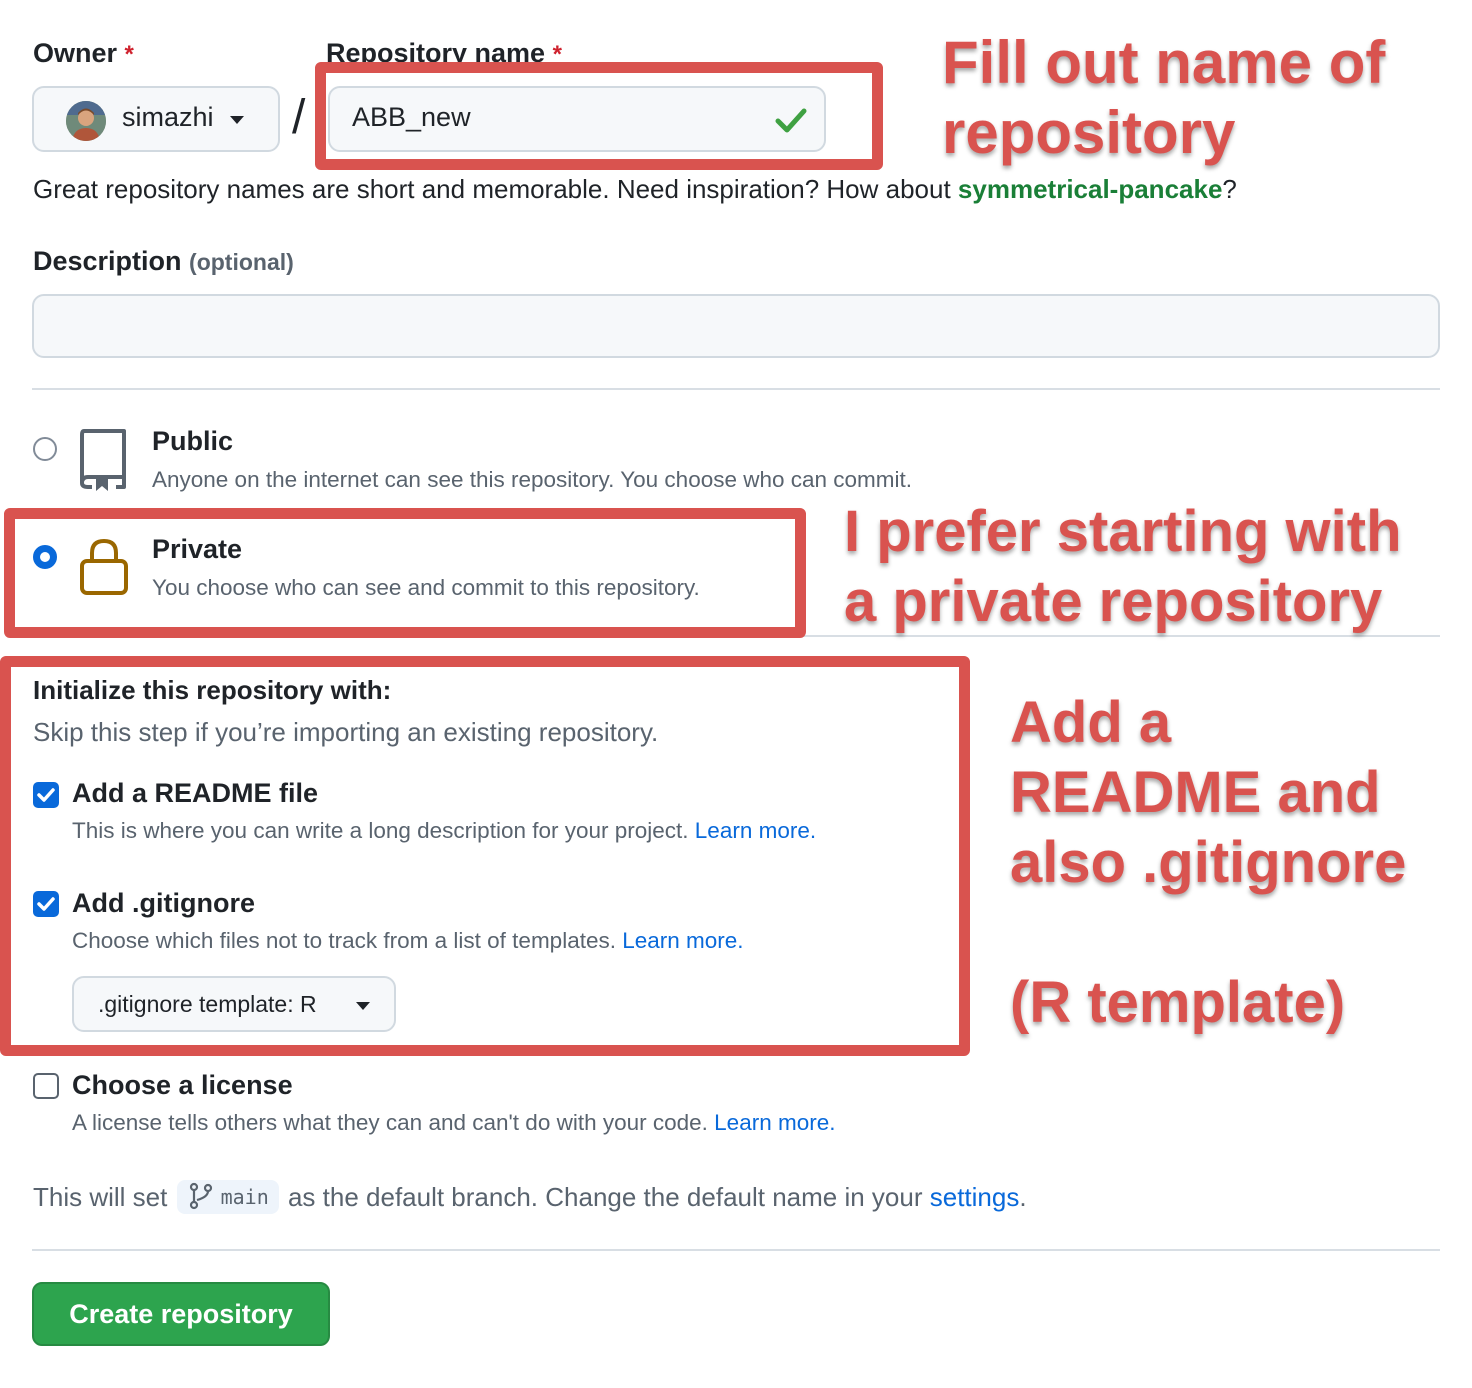  I want to click on suggestion-link: symmetrical-pancake, so click(1090, 189).